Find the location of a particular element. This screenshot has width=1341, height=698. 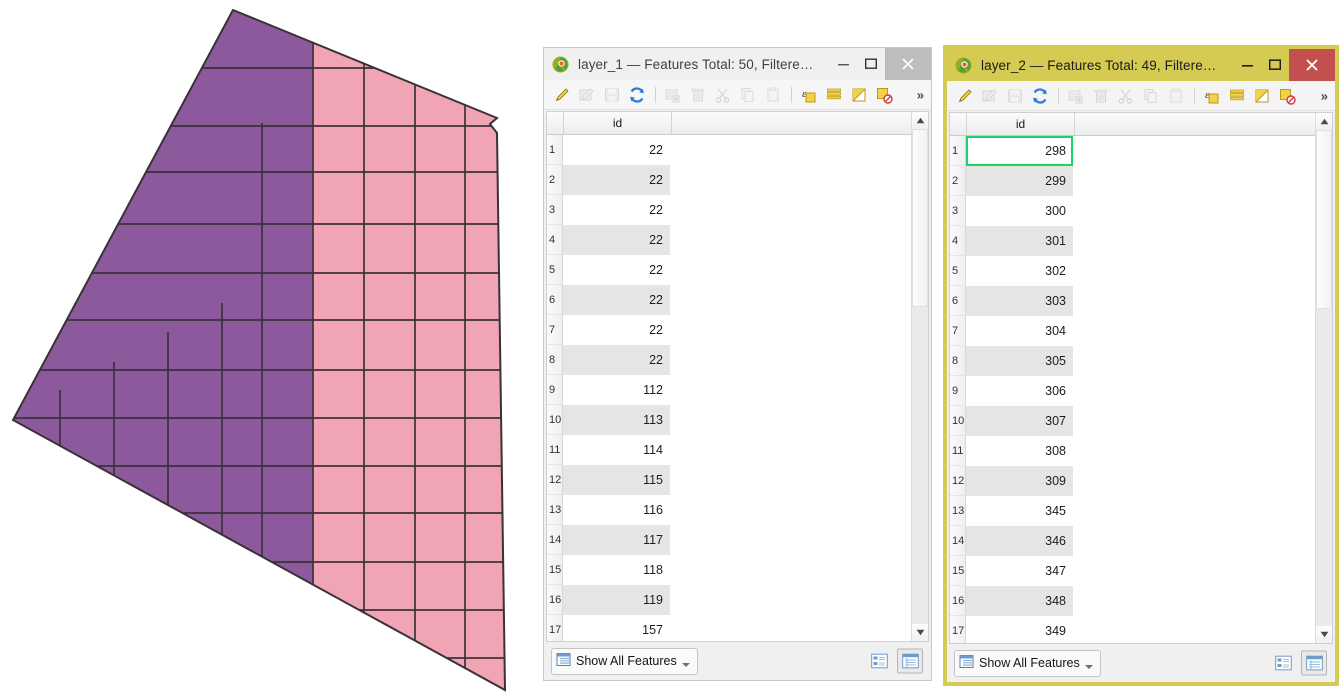

table-row: 3 22 is located at coordinates (729, 210).